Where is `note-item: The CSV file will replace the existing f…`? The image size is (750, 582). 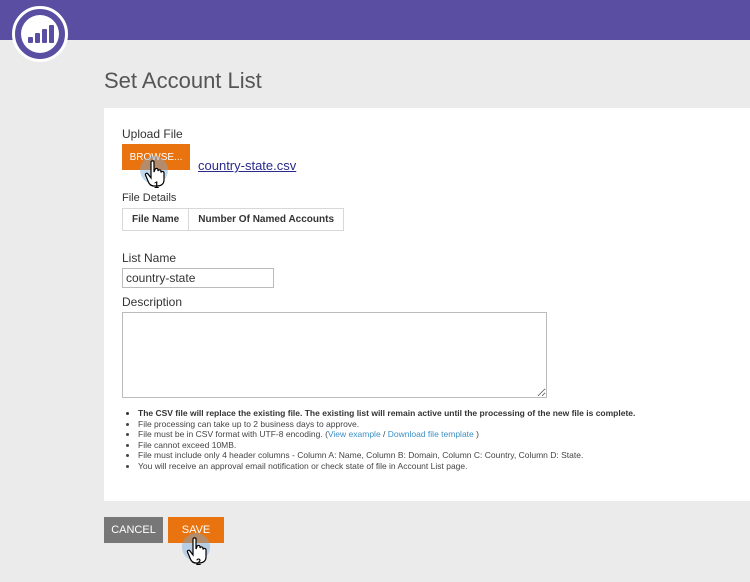
note-item: The CSV file will replace the existing f… is located at coordinates (444, 413).